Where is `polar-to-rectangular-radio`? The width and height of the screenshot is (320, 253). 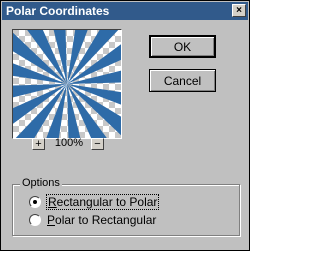 polar-to-rectangular-radio is located at coordinates (35, 220).